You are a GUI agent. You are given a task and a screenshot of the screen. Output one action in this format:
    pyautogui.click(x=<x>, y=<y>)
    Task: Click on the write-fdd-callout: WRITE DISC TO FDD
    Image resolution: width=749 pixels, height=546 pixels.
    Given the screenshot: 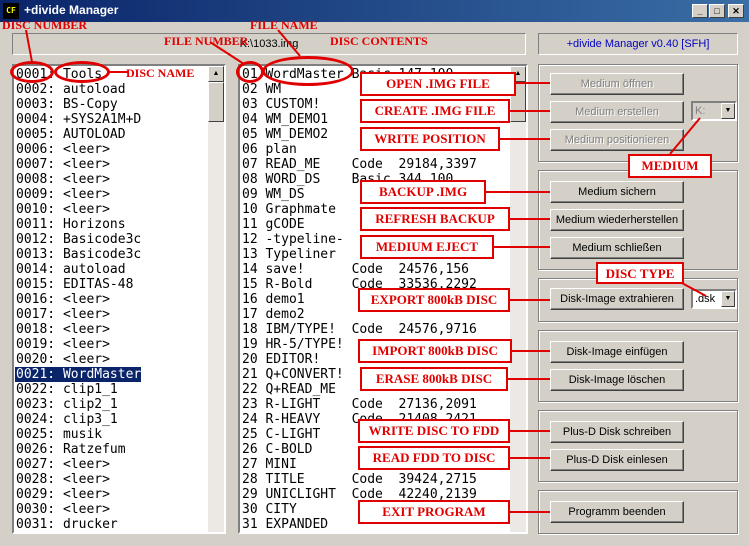 What is the action you would take?
    pyautogui.click(x=434, y=431)
    